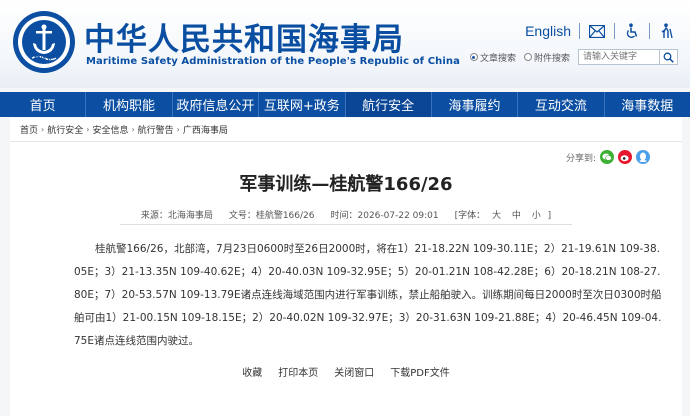 The height and width of the screenshot is (416, 690). What do you see at coordinates (516, 216) in the screenshot?
I see `font-size-medium: 中` at bounding box center [516, 216].